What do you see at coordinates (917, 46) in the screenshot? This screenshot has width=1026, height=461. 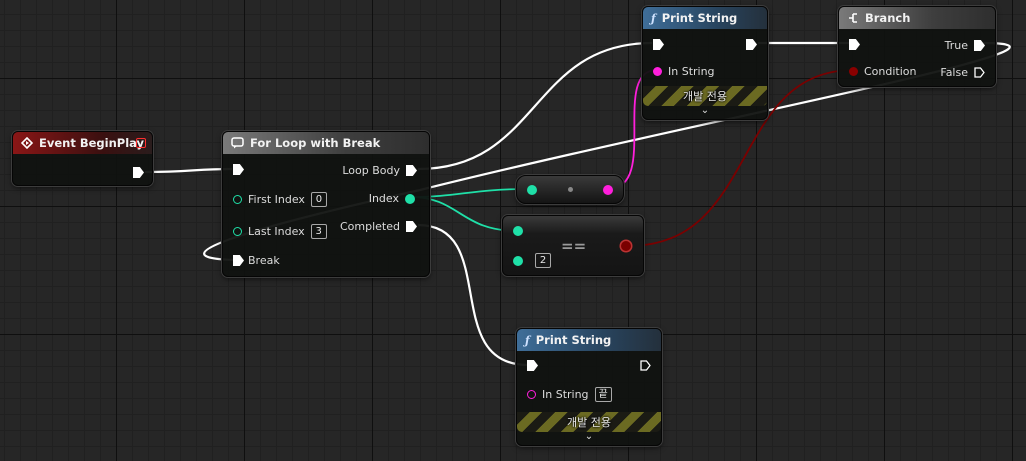 I see `branch-node: Branch Condition True False` at bounding box center [917, 46].